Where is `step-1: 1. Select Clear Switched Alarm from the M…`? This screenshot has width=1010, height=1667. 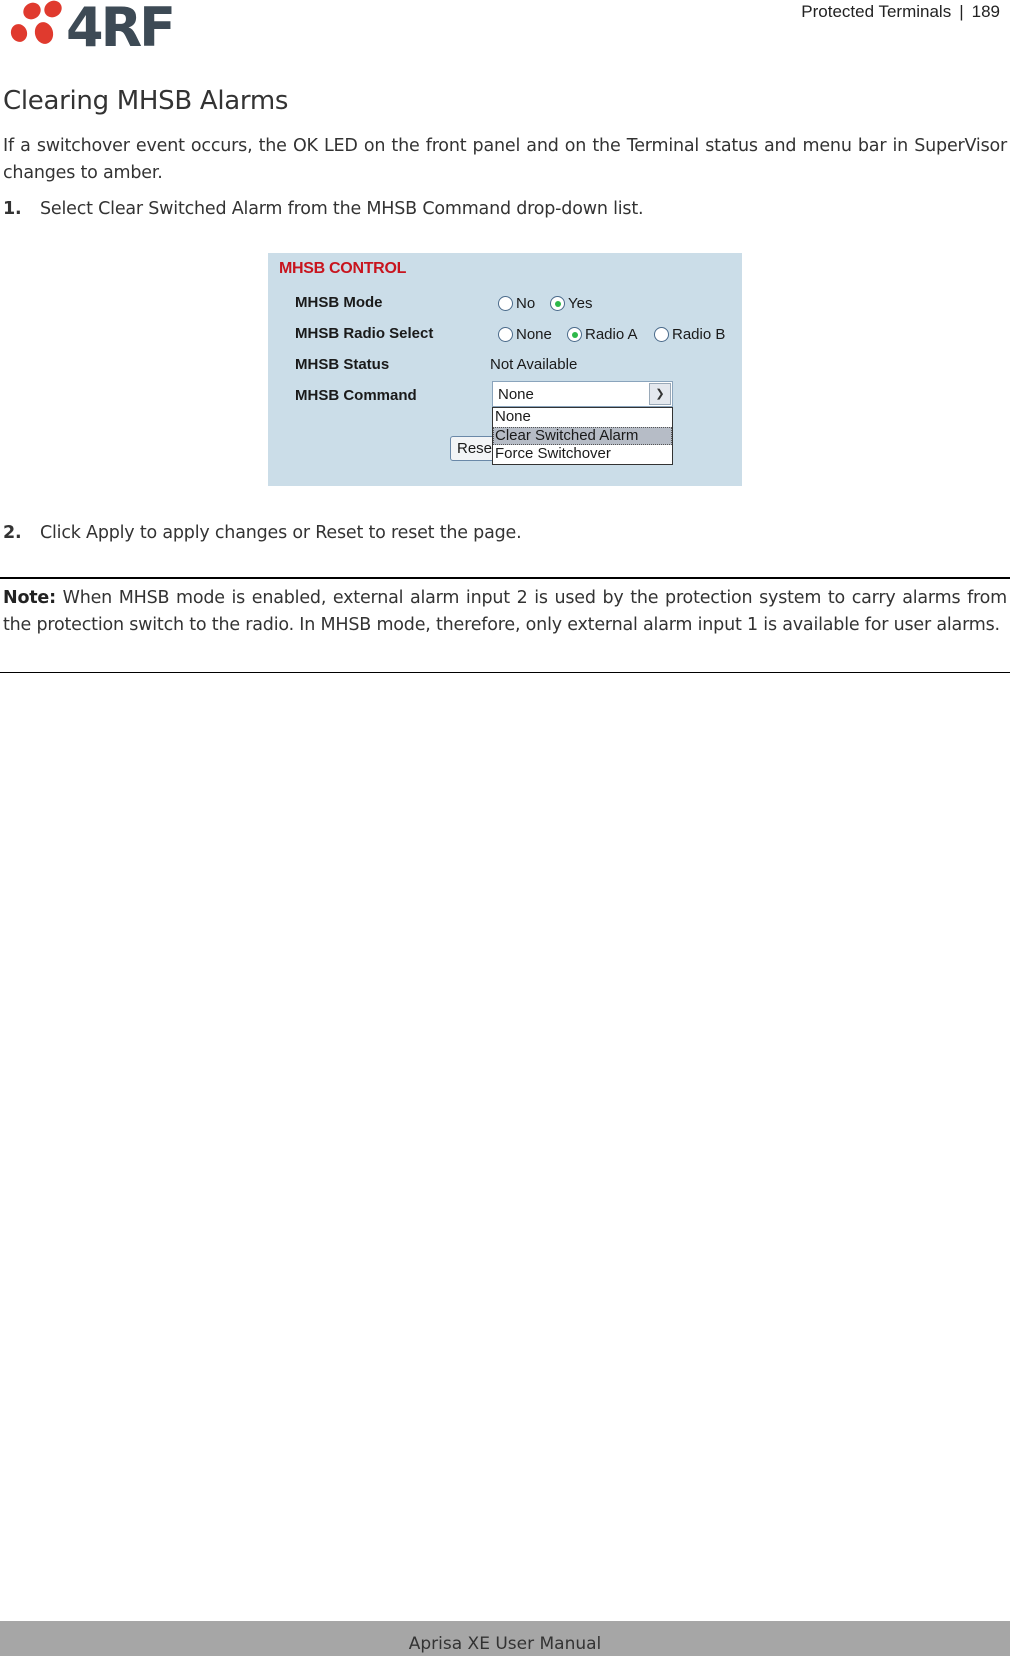
step-1: 1. Select Clear Switched Alarm from the M… is located at coordinates (323, 209).